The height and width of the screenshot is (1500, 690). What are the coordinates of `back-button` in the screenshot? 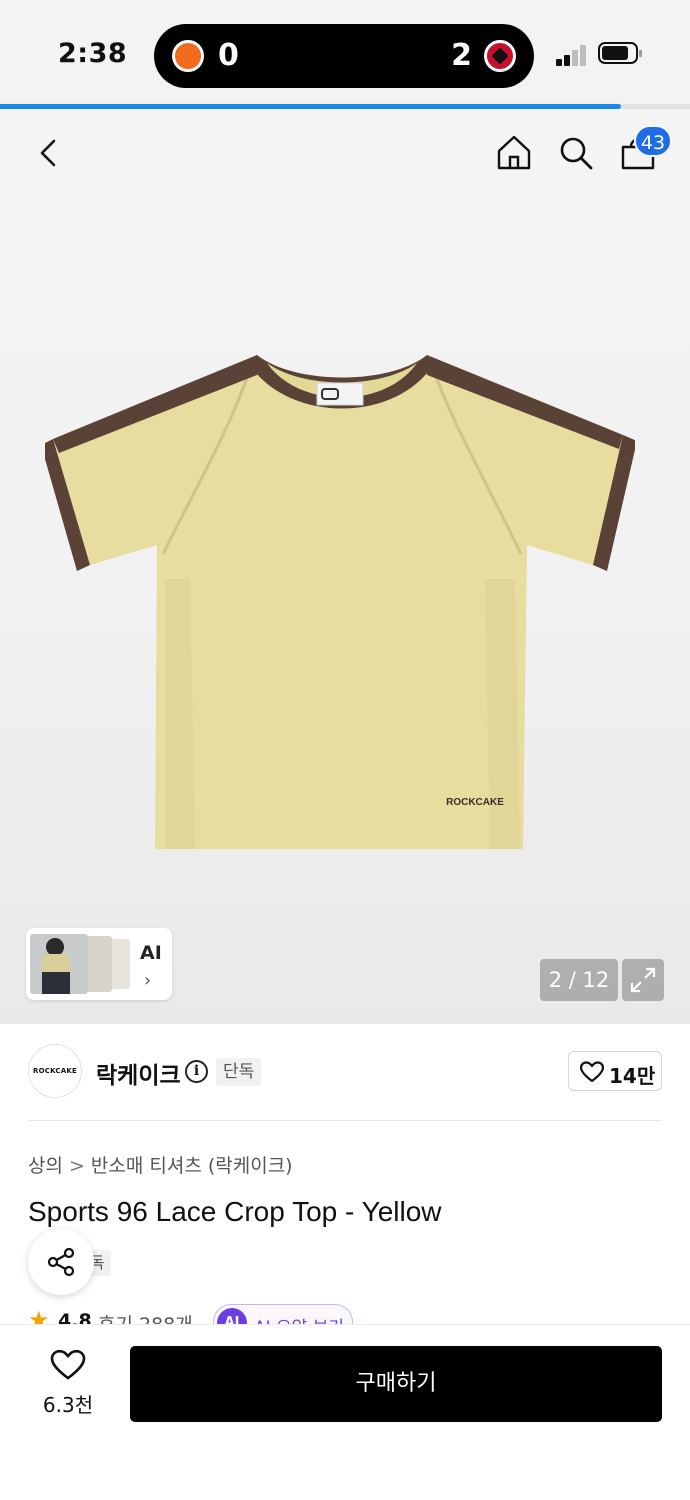 It's located at (48, 153).